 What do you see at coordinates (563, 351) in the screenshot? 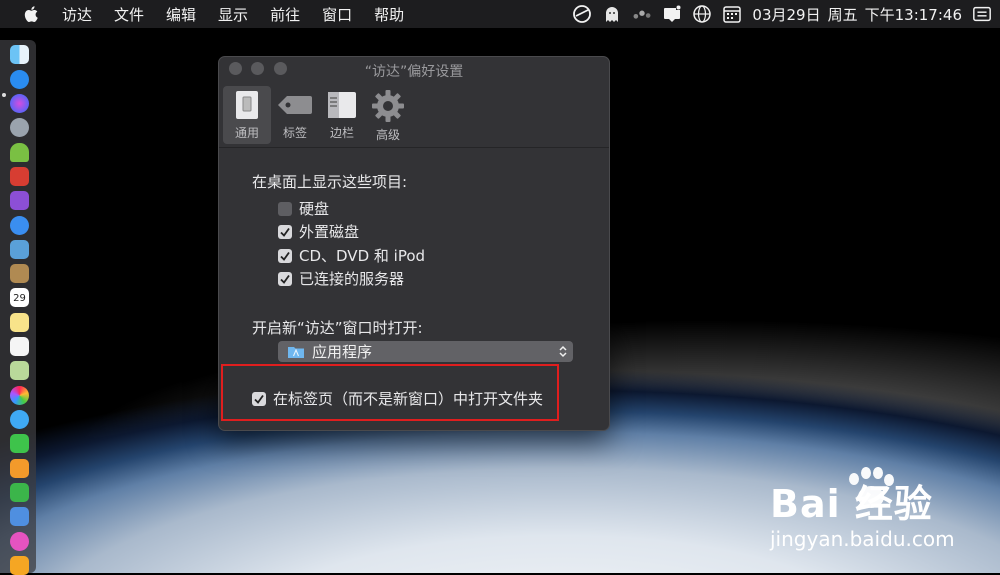
I see `up-down-arrows-icon` at bounding box center [563, 351].